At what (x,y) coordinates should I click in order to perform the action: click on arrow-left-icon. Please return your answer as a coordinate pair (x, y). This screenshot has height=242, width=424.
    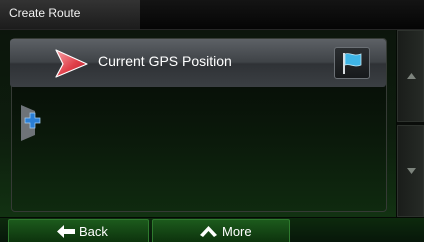
    Looking at the image, I should click on (66, 231).